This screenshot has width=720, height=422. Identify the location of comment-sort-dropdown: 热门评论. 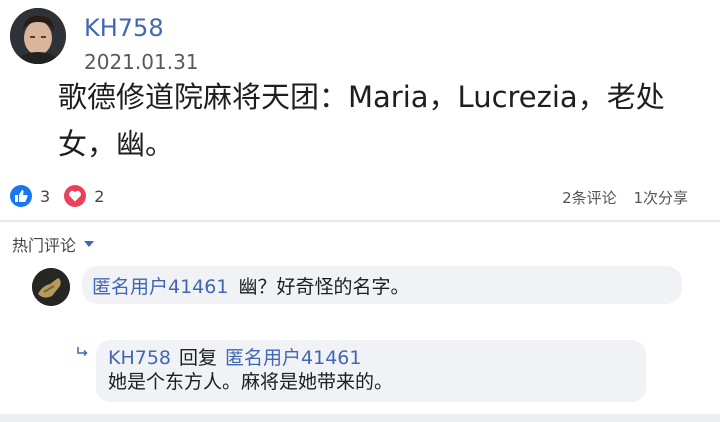
(53, 244).